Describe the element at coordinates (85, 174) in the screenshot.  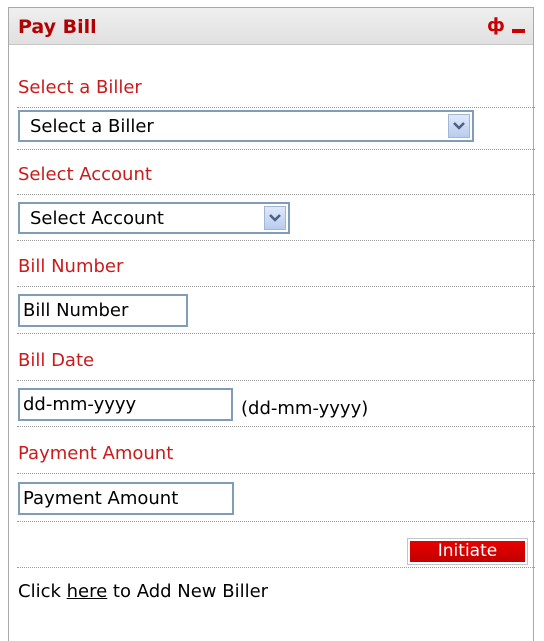
I see `account-label: Select Account` at that location.